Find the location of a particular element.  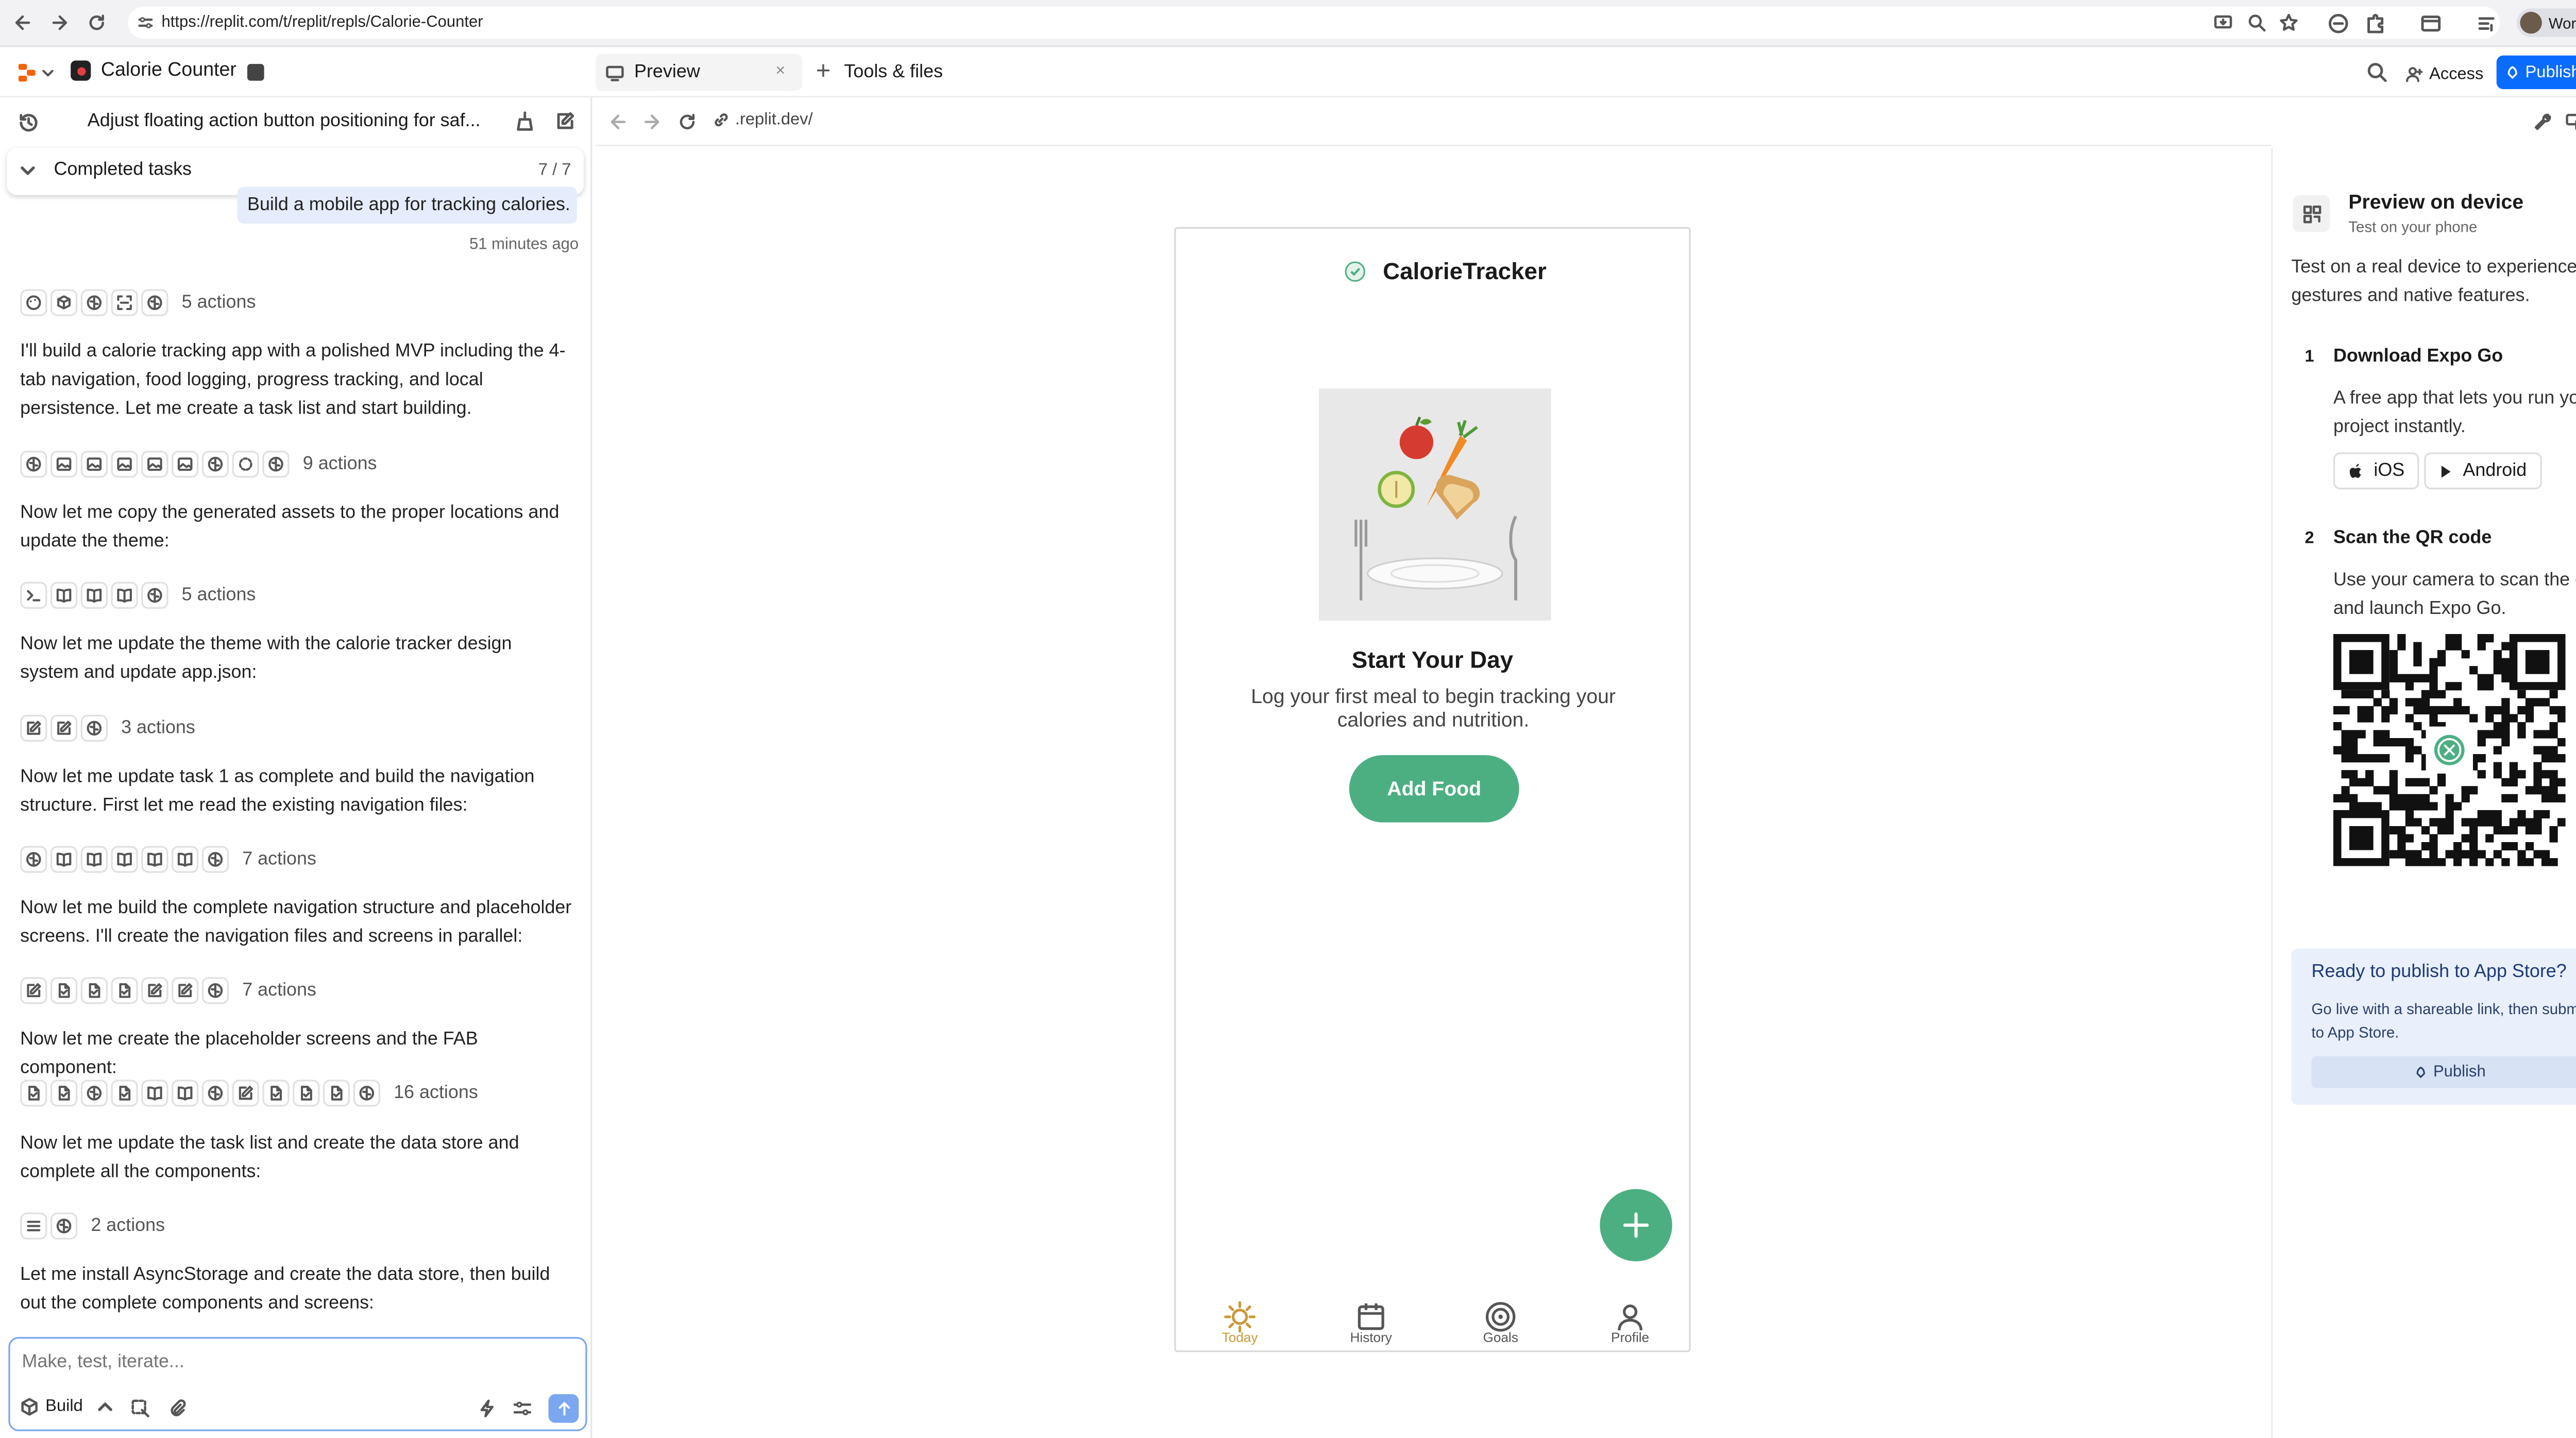

tasks-label: Completed tasks is located at coordinates (123, 170).